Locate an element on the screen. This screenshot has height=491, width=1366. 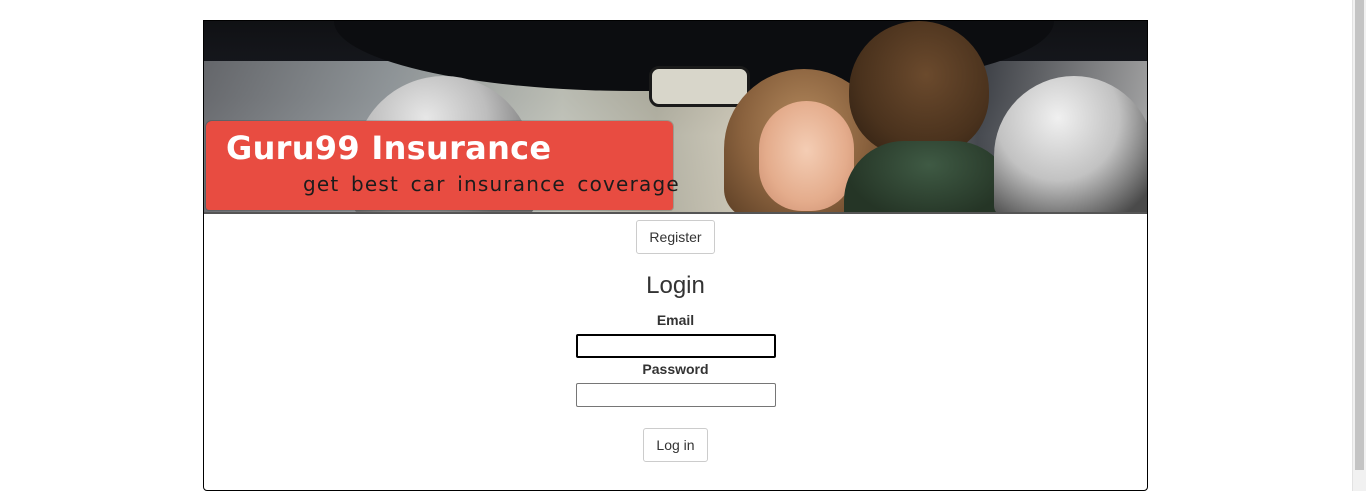
scrollbar-thumb is located at coordinates (1359, 235).